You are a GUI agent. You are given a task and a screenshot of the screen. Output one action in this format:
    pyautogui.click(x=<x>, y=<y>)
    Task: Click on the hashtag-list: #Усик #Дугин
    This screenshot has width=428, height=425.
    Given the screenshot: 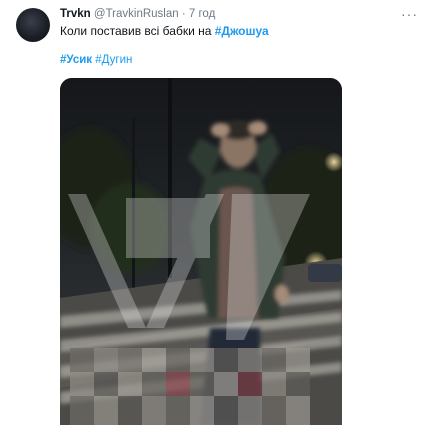 What is the action you would take?
    pyautogui.click(x=96, y=60)
    